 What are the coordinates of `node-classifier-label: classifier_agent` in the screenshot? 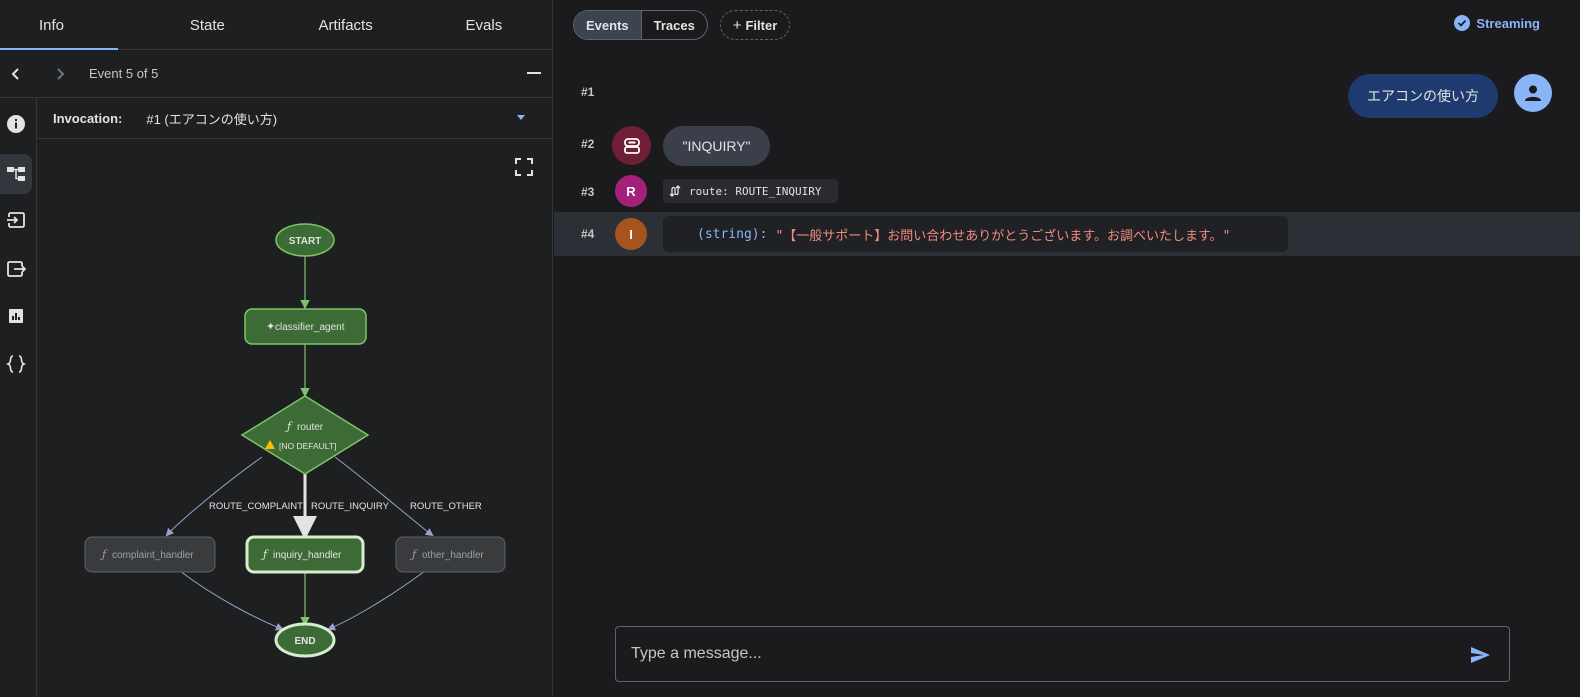 It's located at (310, 327).